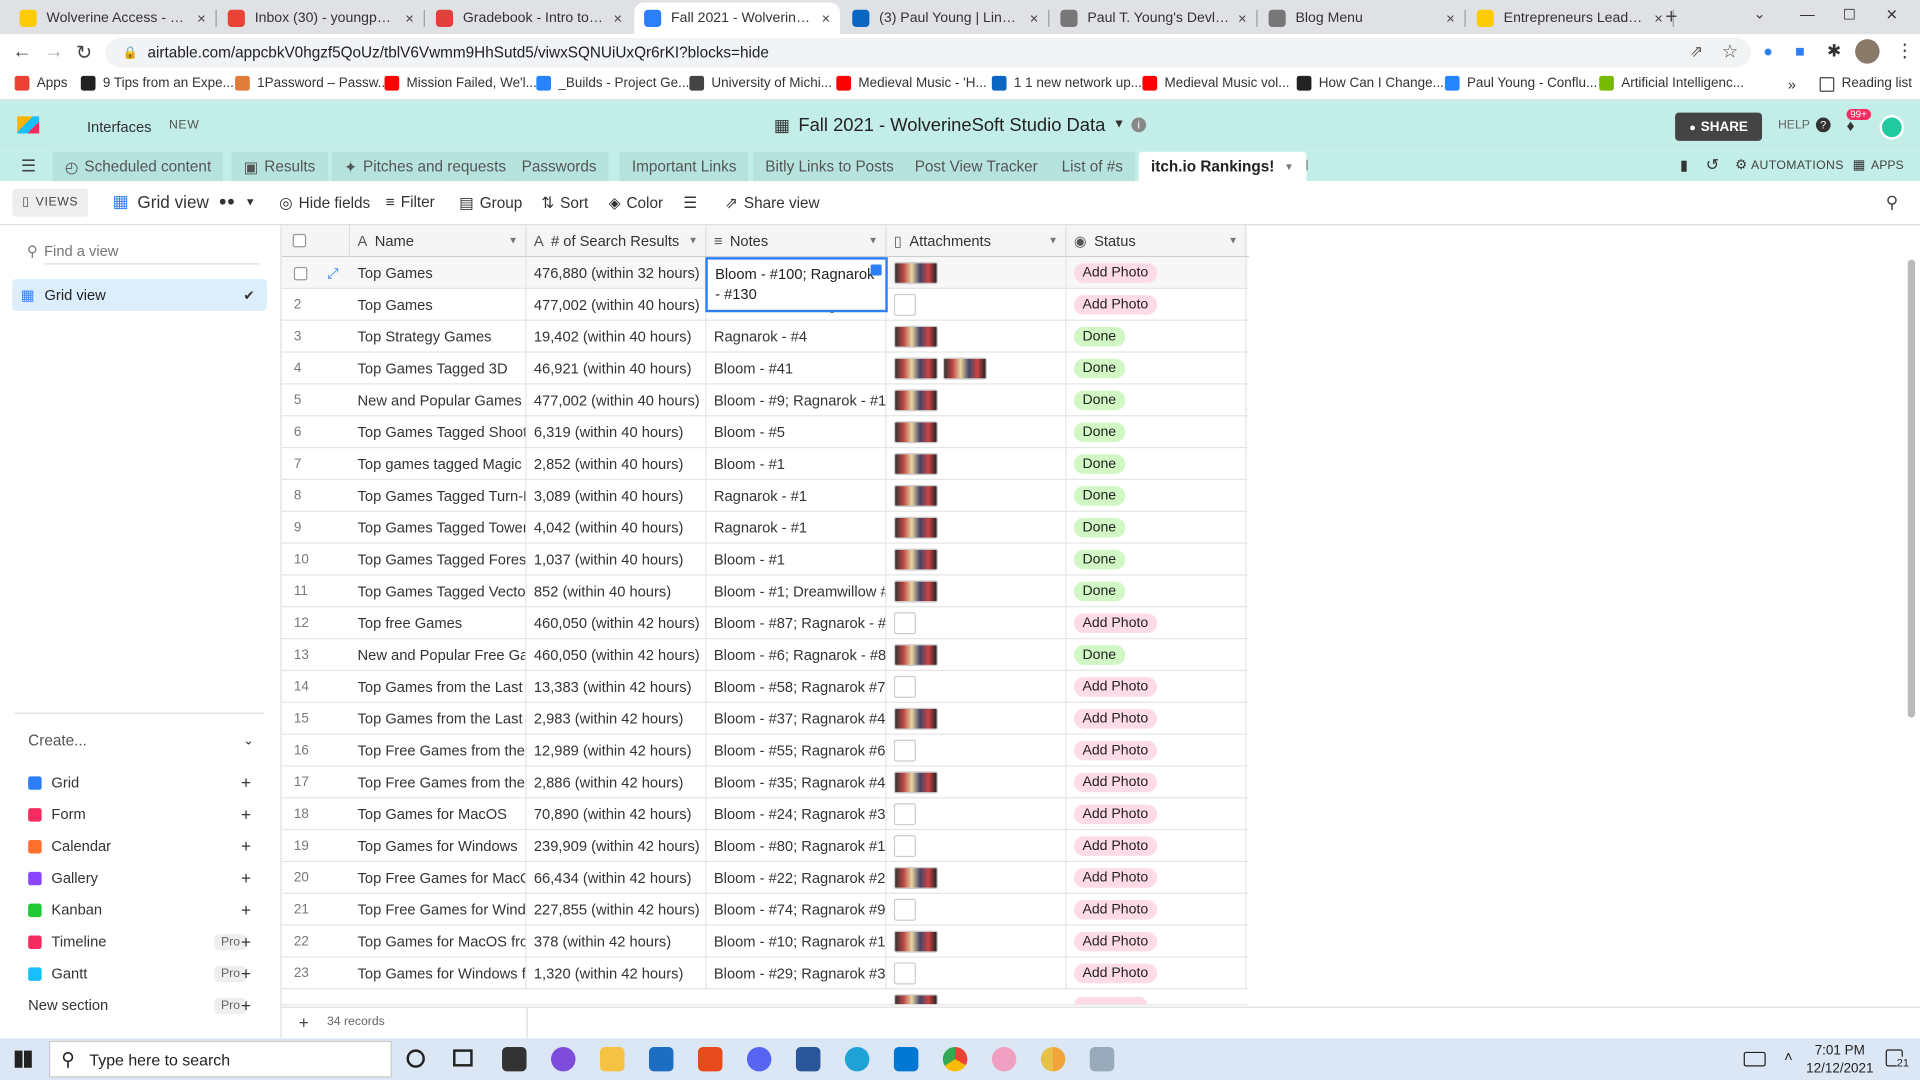  What do you see at coordinates (1823, 125) in the screenshot?
I see `help-icon: ?` at bounding box center [1823, 125].